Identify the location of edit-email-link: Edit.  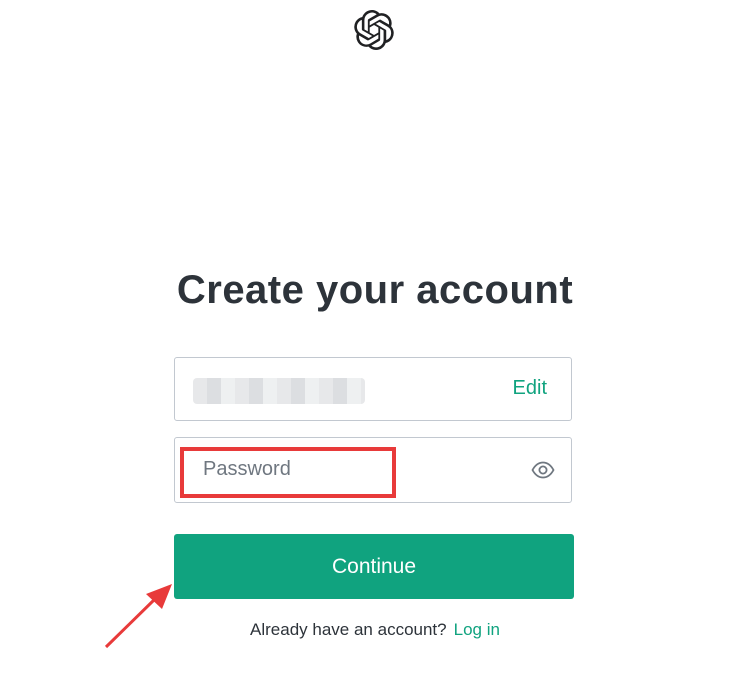
(530, 388).